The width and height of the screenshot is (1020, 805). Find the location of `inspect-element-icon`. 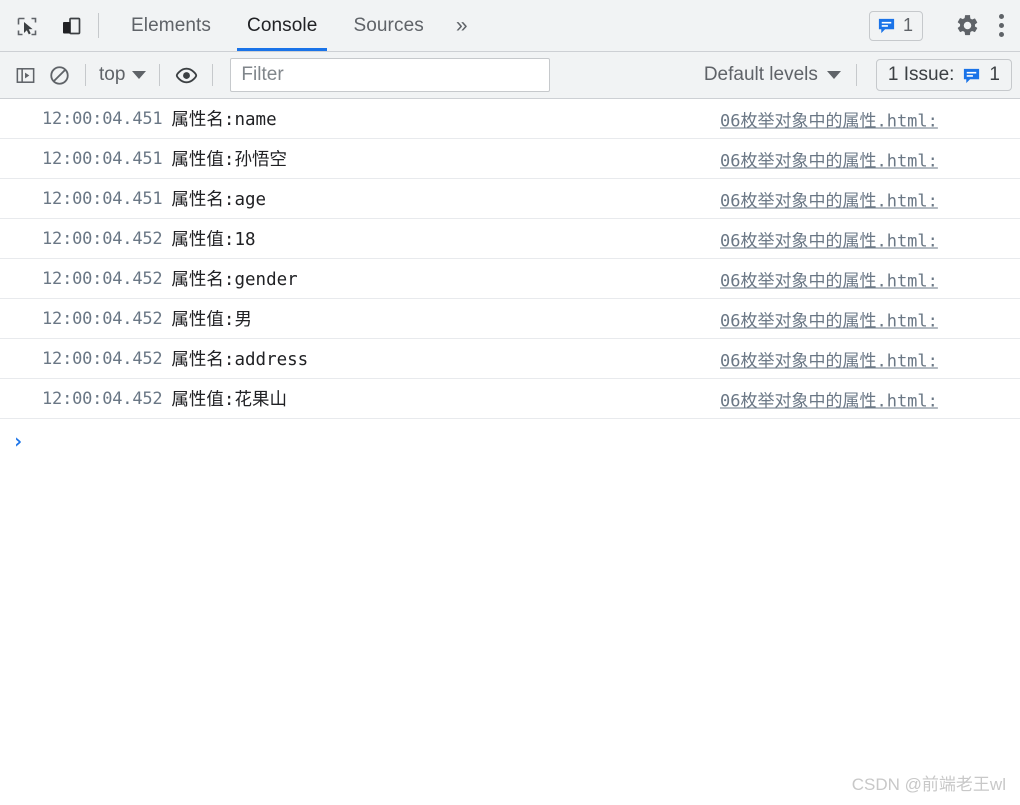

inspect-element-icon is located at coordinates (27, 26).